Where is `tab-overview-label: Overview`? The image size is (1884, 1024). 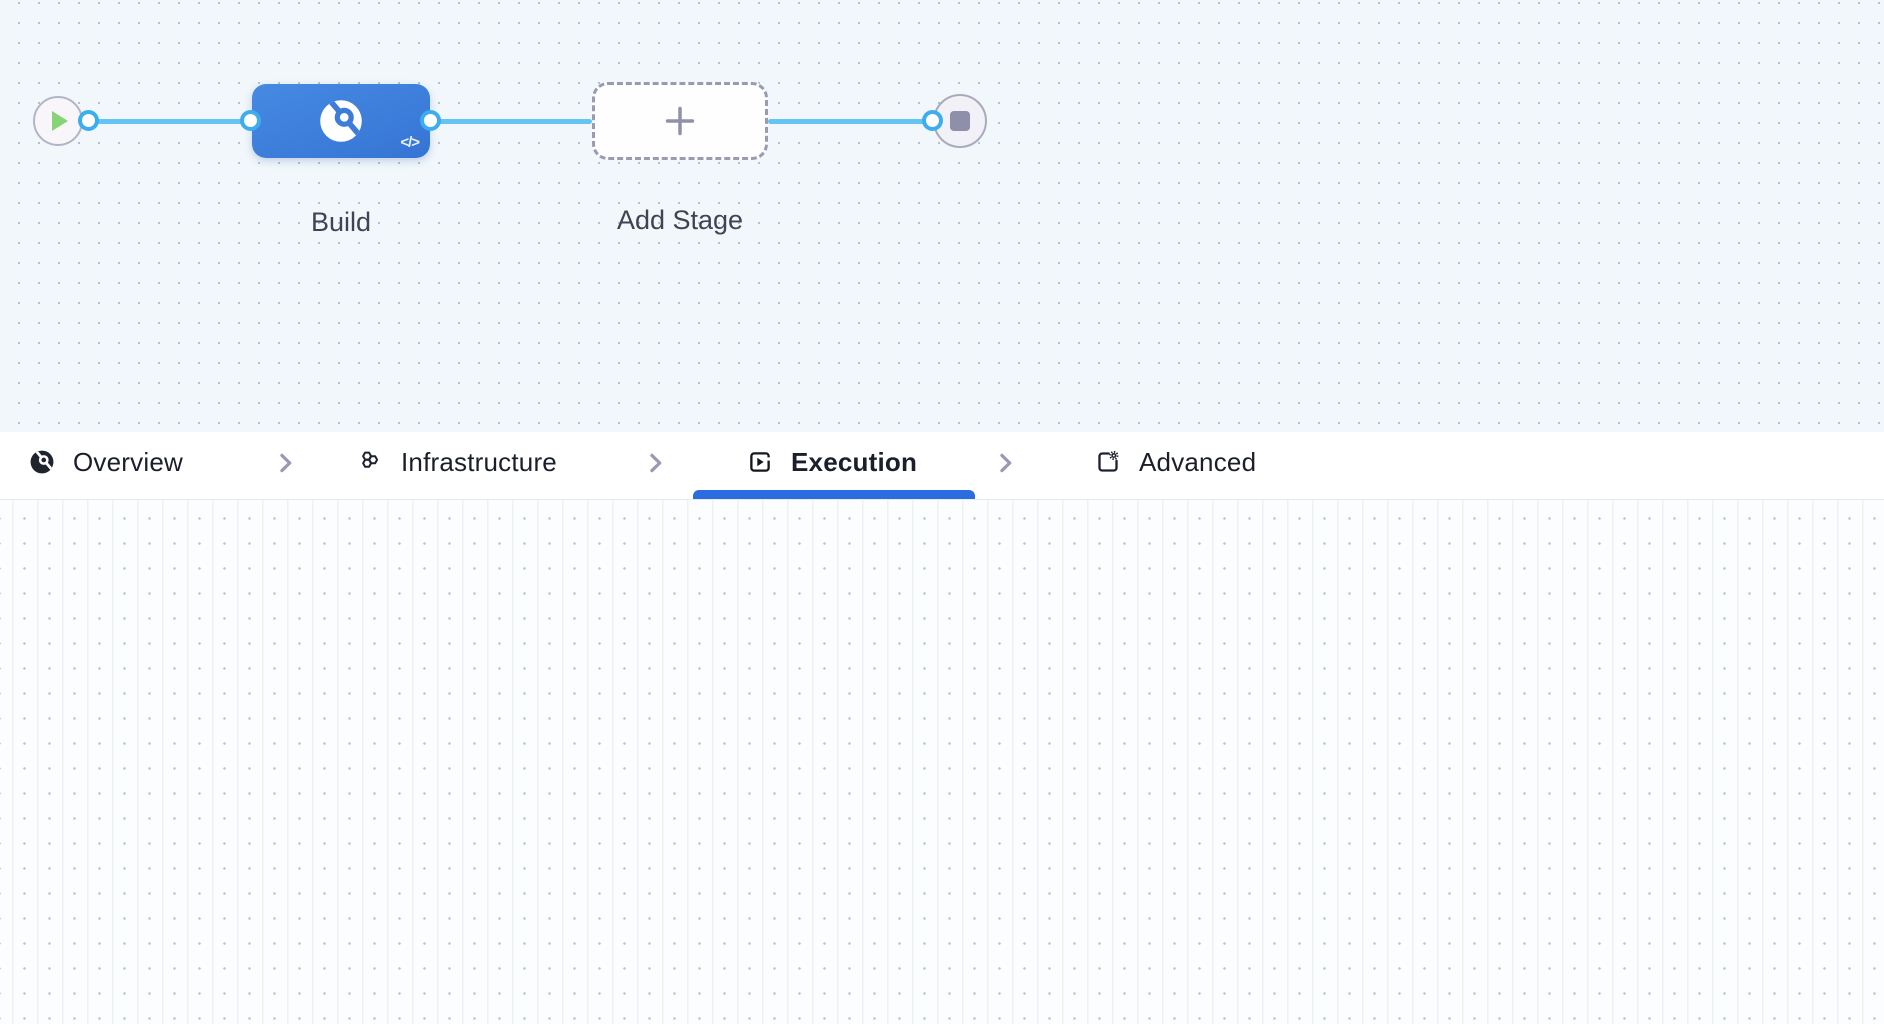 tab-overview-label: Overview is located at coordinates (128, 461).